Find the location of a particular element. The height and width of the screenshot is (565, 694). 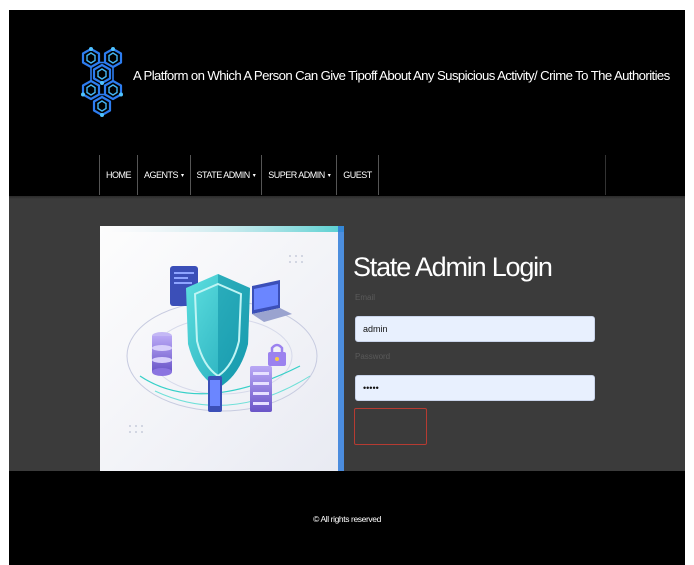

copyright-text: © All rights reserved is located at coordinates (347, 519).